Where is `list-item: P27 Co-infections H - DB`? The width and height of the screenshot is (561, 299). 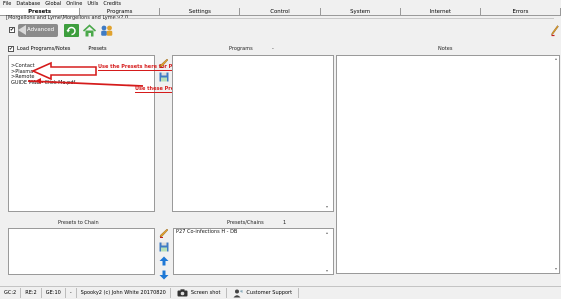 list-item: P27 Co-infections H - DB is located at coordinates (253, 232).